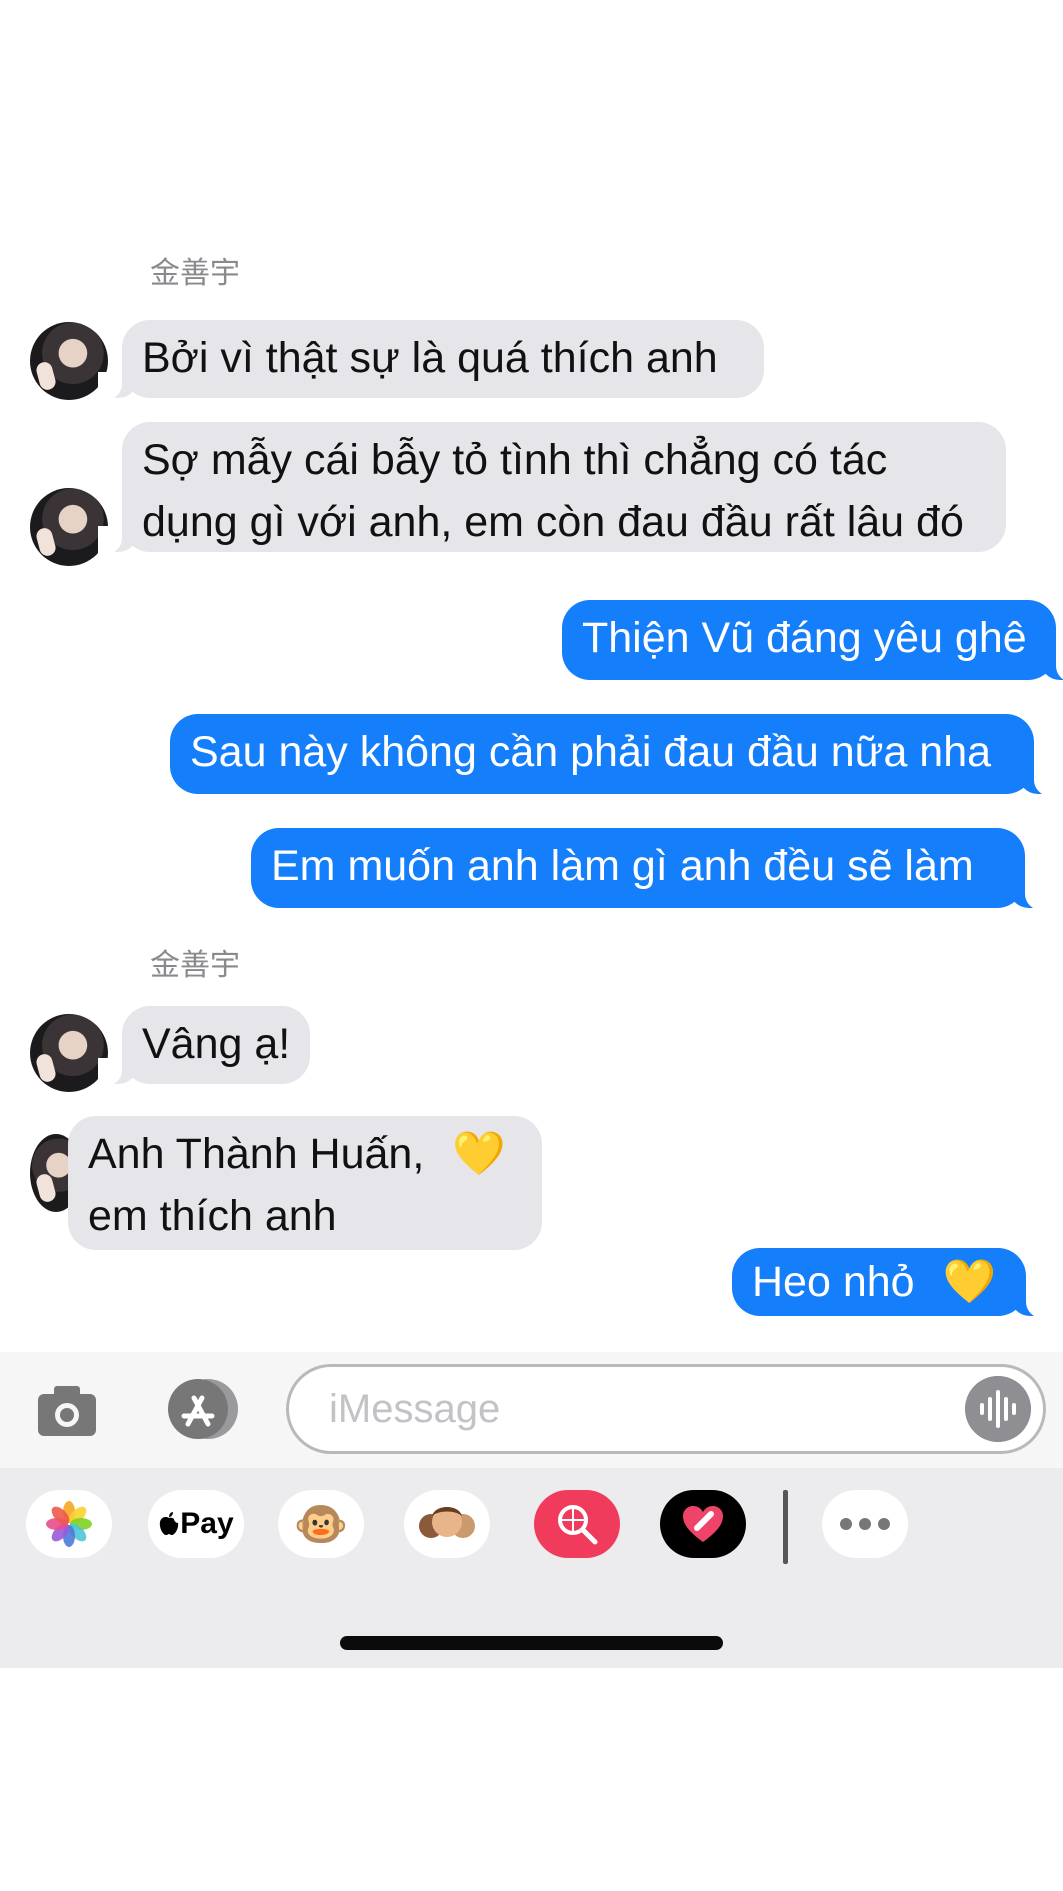 This screenshot has height=1891, width=1063. Describe the element at coordinates (591, 752) in the screenshot. I see `message-text: Sau này không cần phải đau đầu nữa nha` at that location.